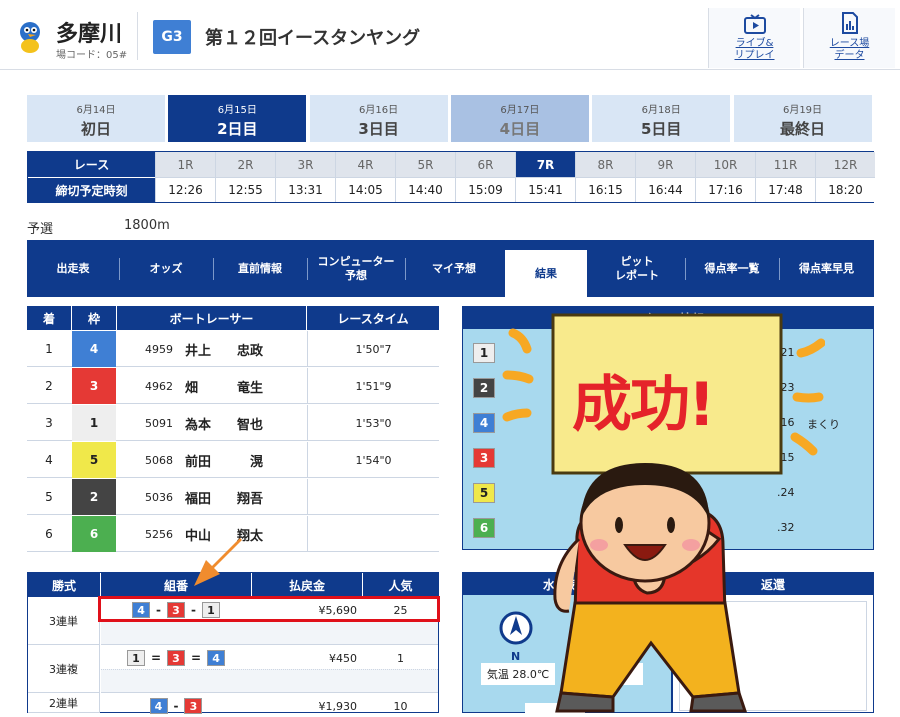 The image size is (900, 717). I want to click on racer-reg-no: 5091, so click(159, 423).